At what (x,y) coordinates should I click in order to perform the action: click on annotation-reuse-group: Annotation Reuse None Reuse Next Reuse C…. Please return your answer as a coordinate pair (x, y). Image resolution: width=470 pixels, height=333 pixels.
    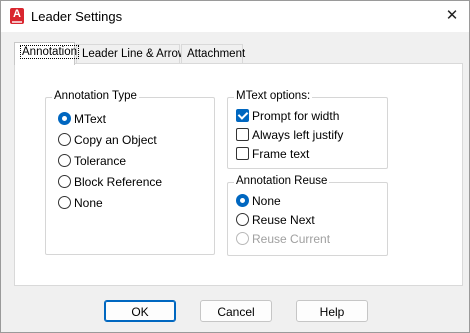
    Looking at the image, I should click on (307, 215).